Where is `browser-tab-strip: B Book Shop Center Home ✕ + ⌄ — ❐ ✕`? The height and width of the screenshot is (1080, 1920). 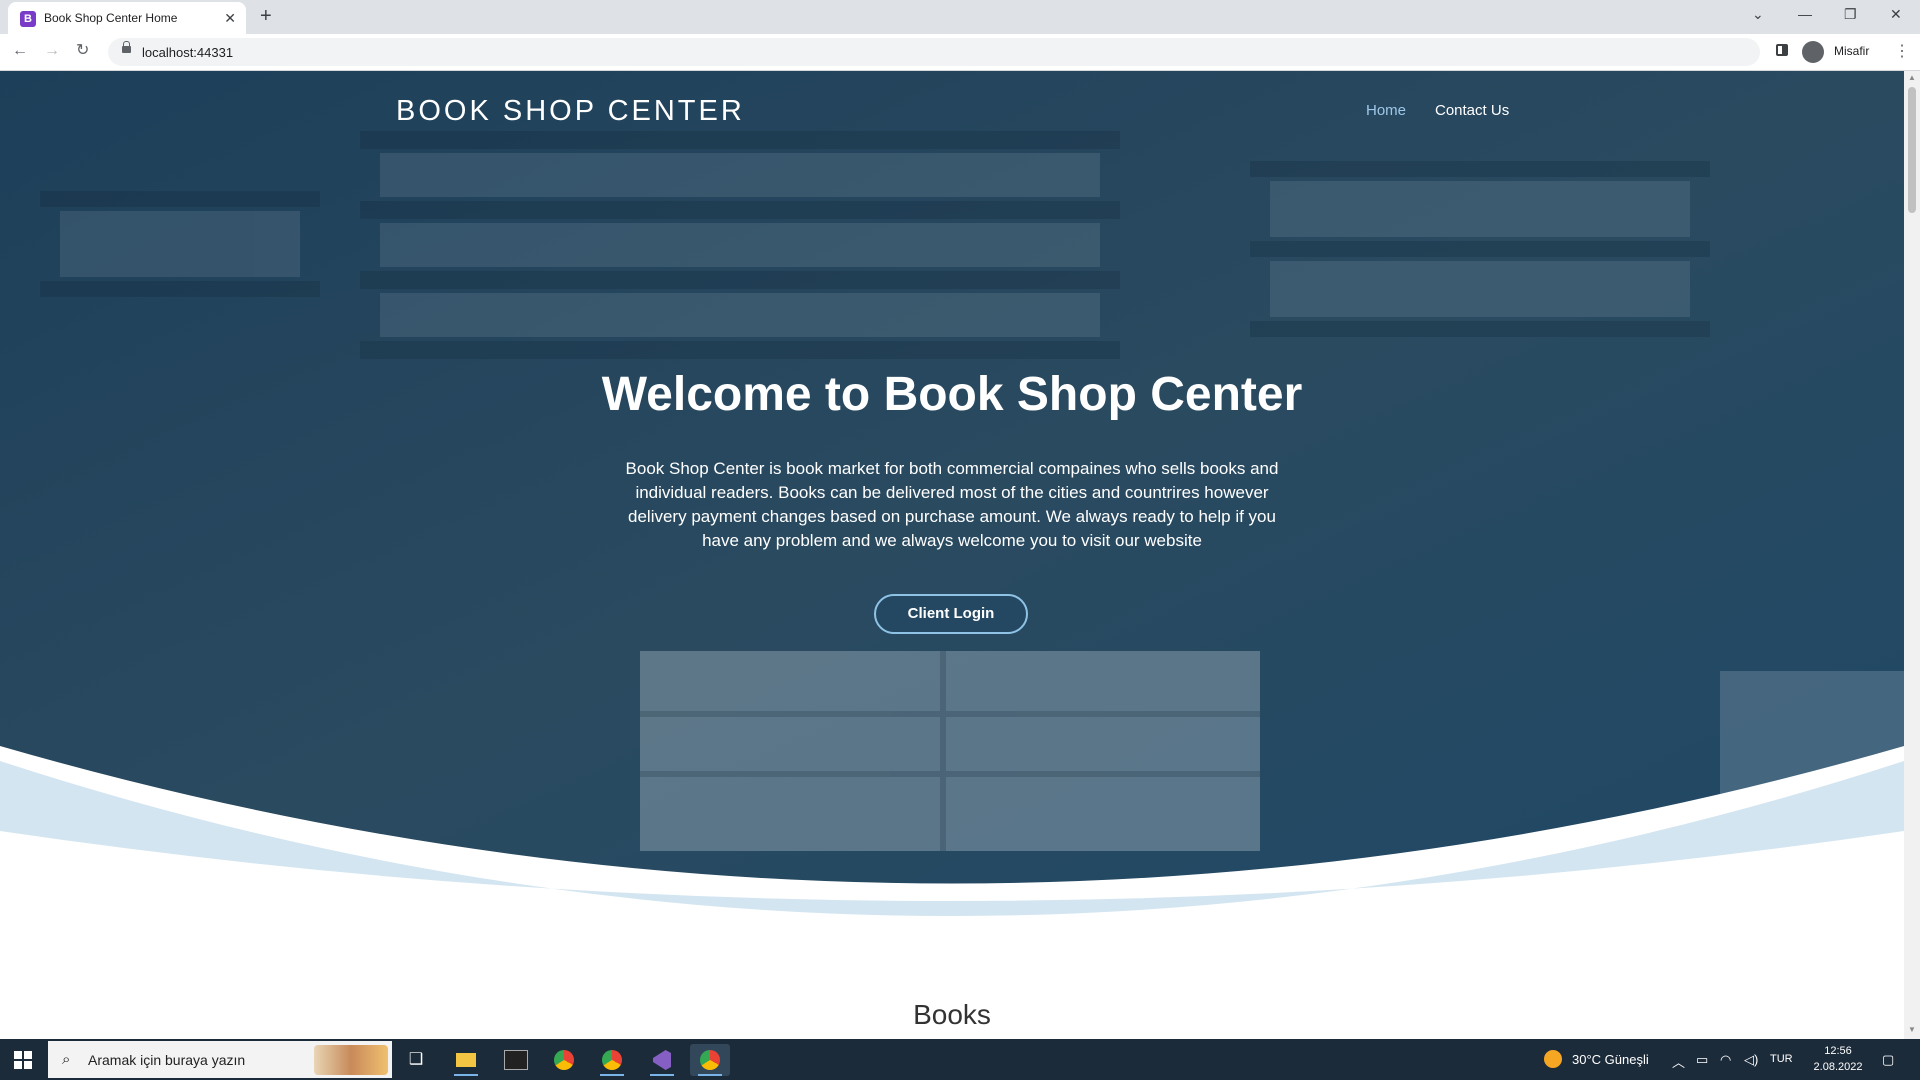 browser-tab-strip: B Book Shop Center Home ✕ + ⌄ — ❐ ✕ is located at coordinates (960, 17).